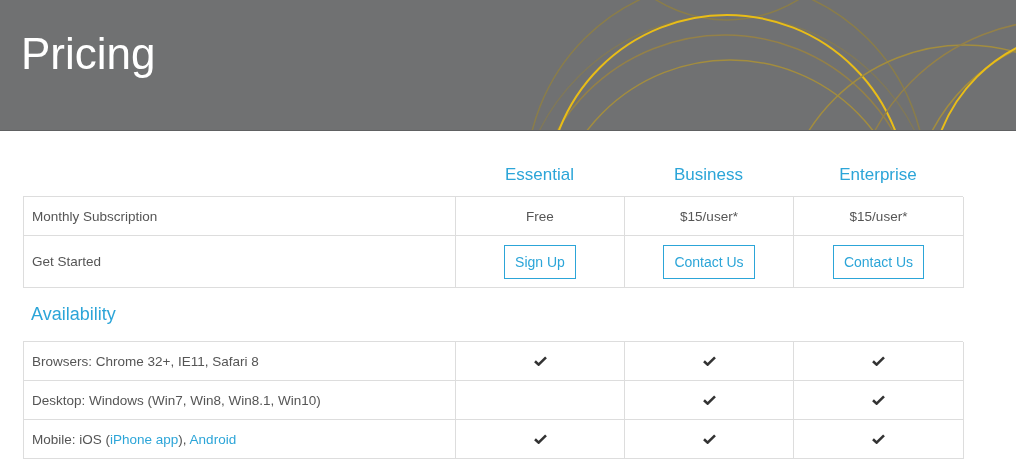 This screenshot has width=1016, height=473. Describe the element at coordinates (144, 439) in the screenshot. I see `link: iPhone app` at that location.